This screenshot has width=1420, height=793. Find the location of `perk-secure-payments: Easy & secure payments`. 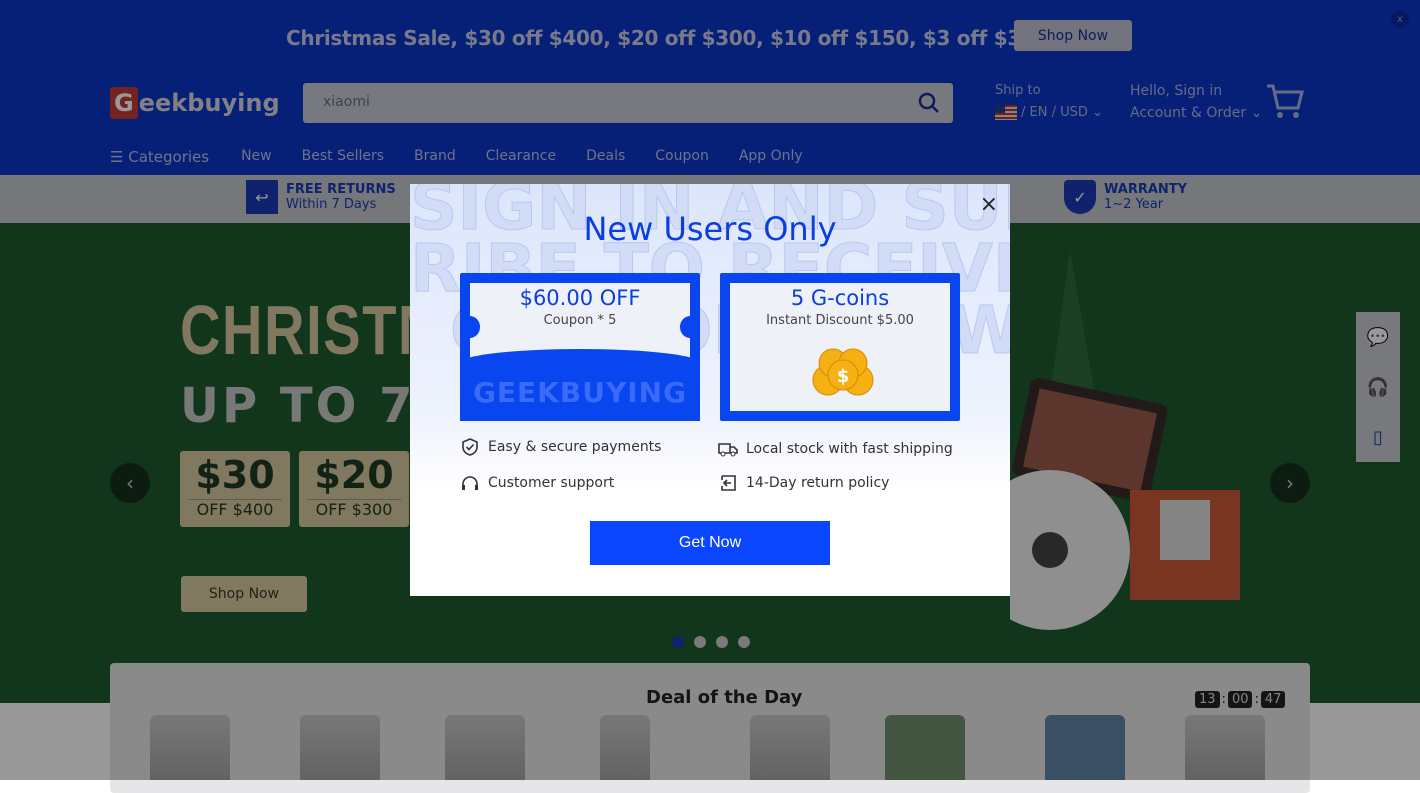

perk-secure-payments: Easy & secure payments is located at coordinates (560, 447).